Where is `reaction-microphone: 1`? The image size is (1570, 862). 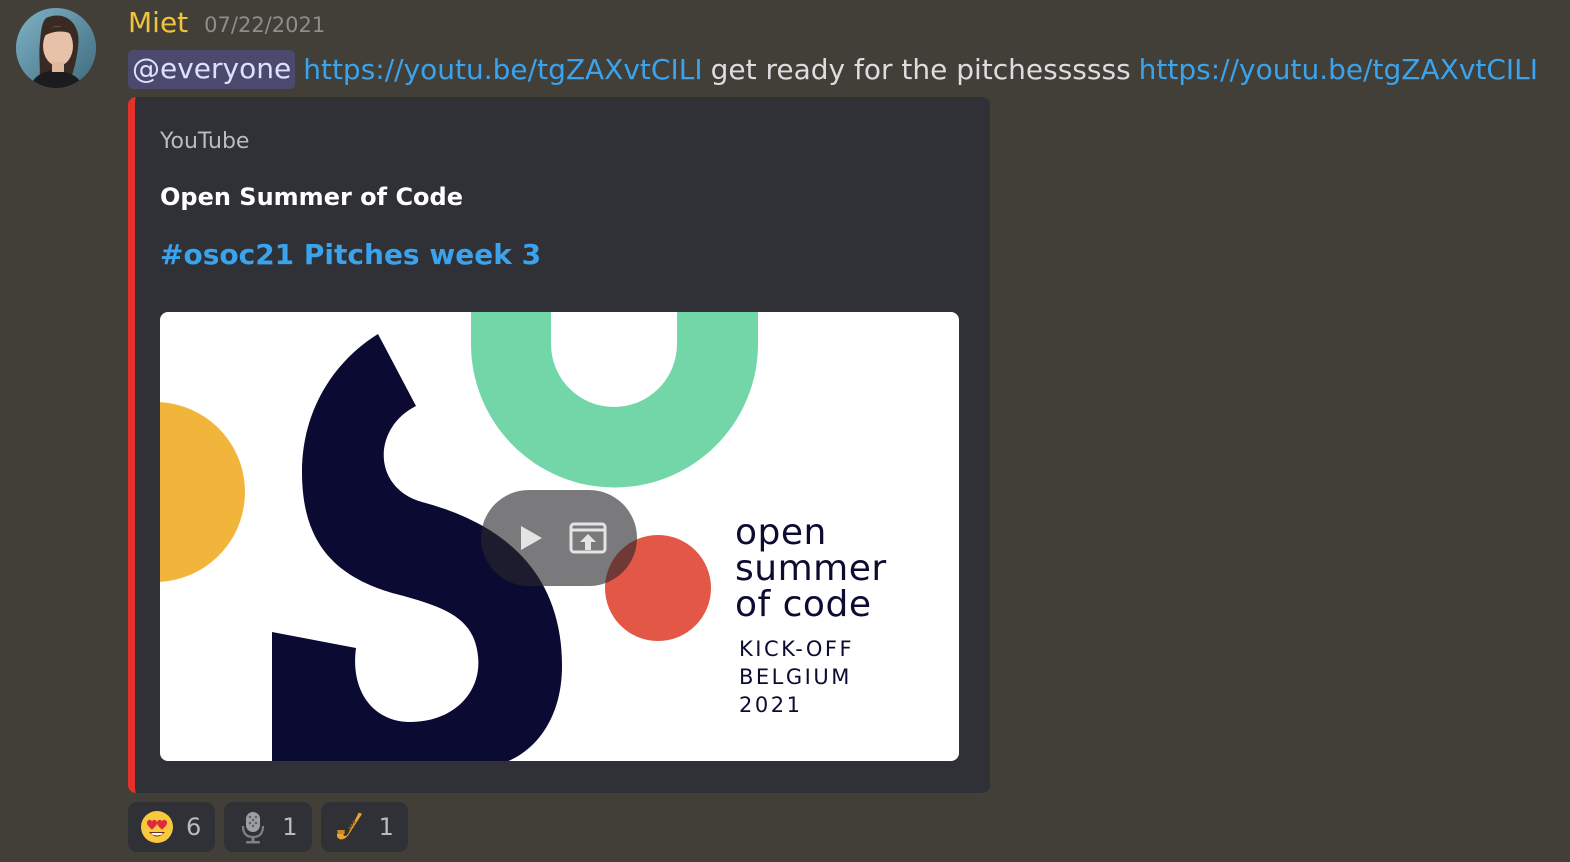
reaction-microphone: 1 is located at coordinates (268, 827).